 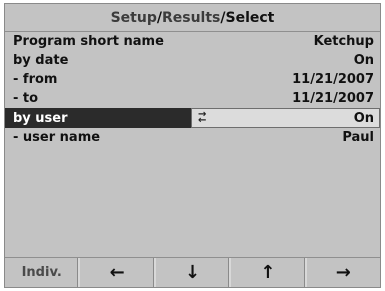 I want to click on row-label: by date, so click(x=41, y=60).